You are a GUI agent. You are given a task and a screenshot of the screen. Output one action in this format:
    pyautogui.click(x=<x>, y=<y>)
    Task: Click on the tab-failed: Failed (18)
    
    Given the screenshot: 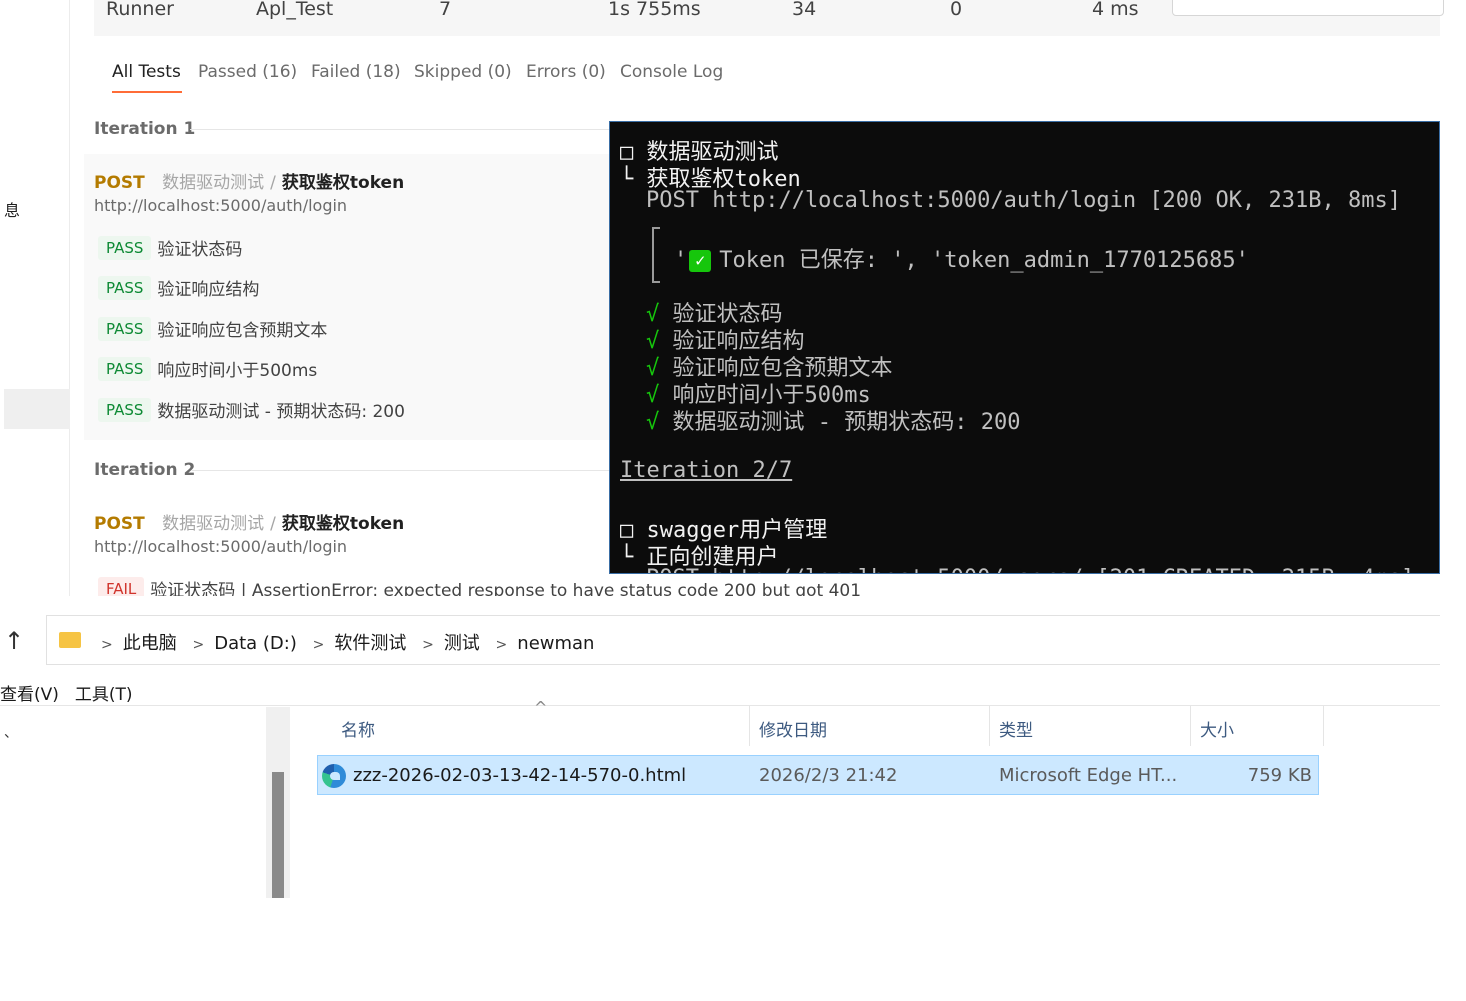 What is the action you would take?
    pyautogui.click(x=356, y=72)
    